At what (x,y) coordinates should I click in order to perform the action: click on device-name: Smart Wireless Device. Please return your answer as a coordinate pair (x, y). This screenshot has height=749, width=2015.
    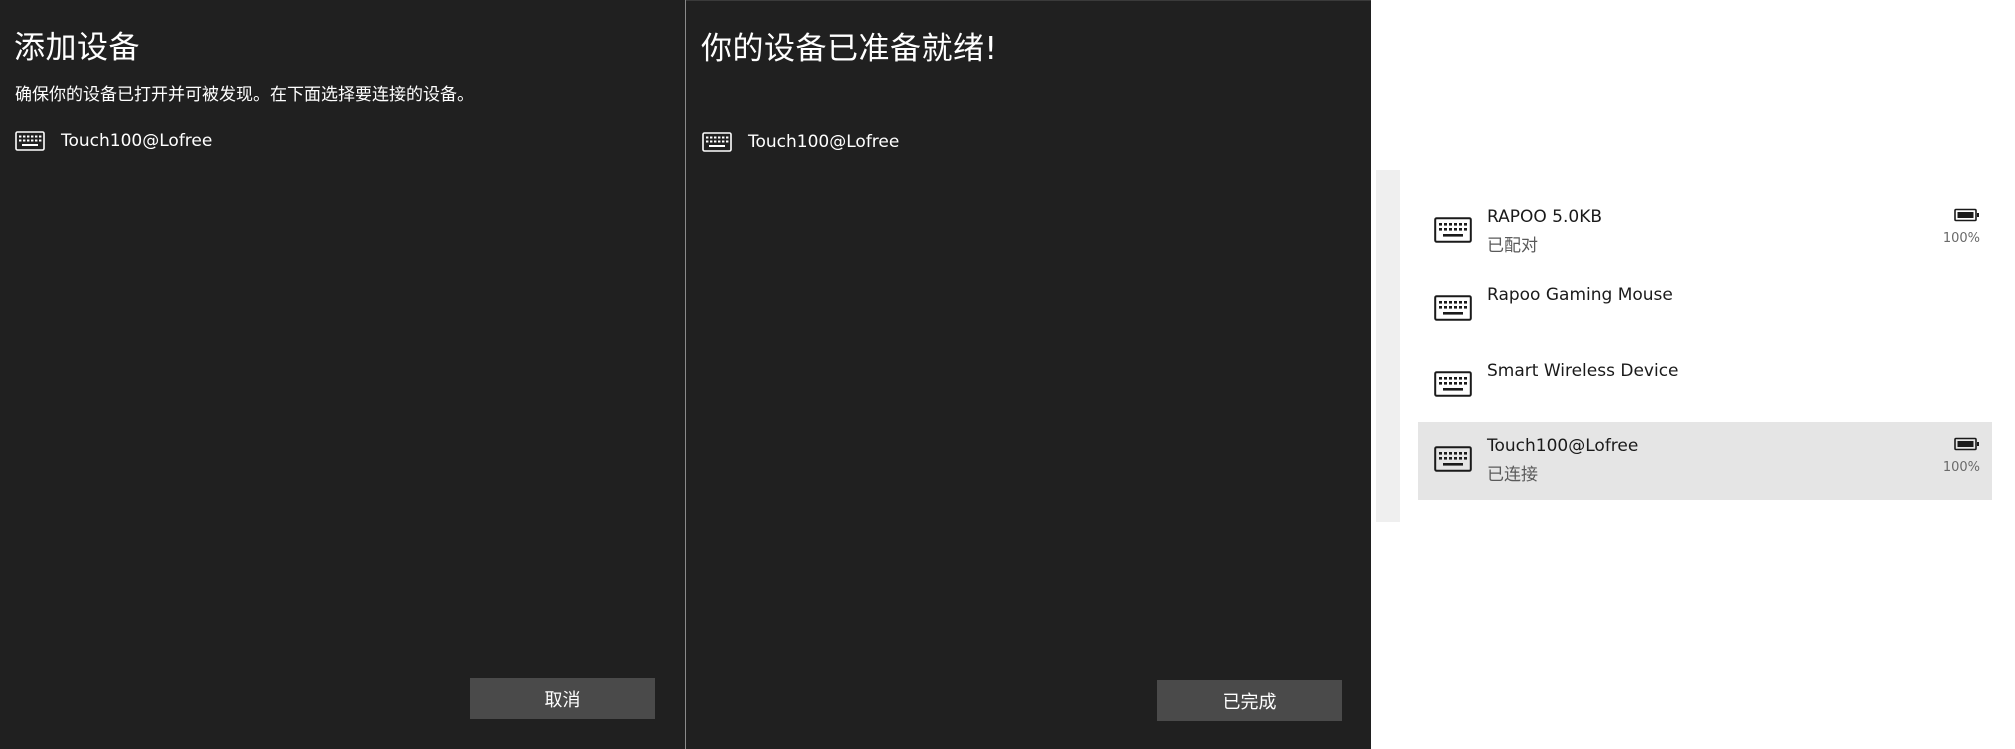
    Looking at the image, I should click on (1583, 371).